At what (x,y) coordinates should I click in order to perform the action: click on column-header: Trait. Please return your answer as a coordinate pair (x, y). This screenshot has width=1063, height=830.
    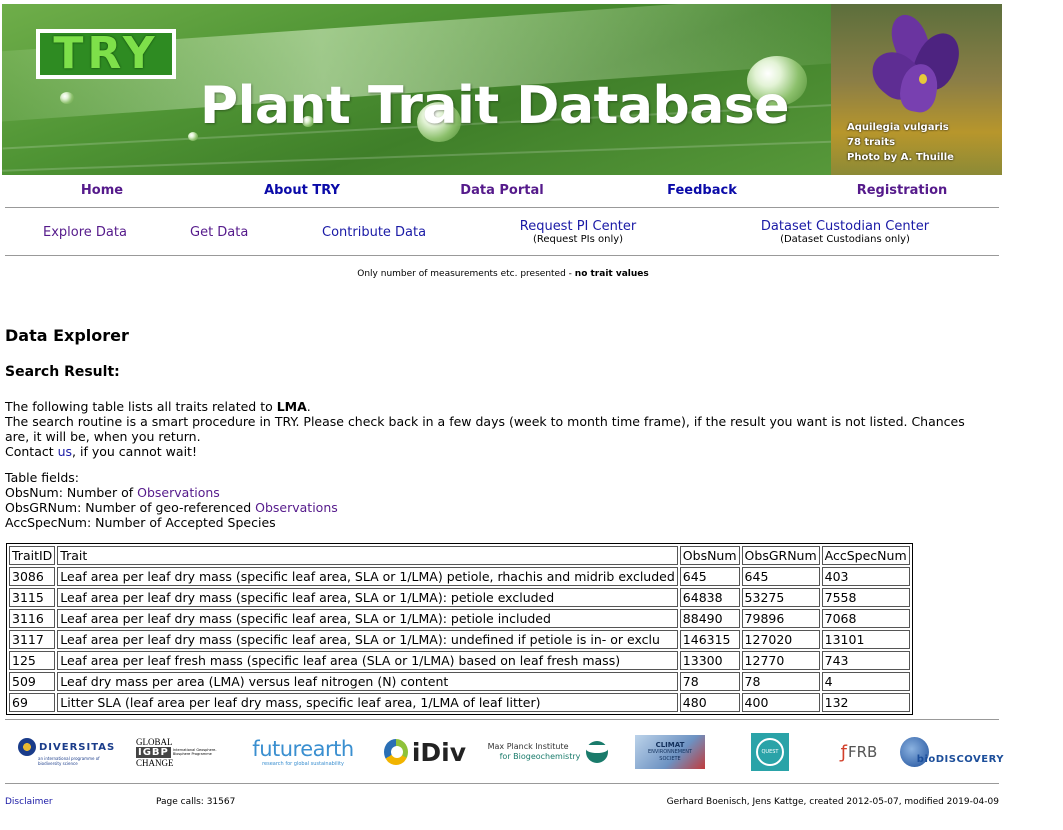
    Looking at the image, I should click on (367, 555).